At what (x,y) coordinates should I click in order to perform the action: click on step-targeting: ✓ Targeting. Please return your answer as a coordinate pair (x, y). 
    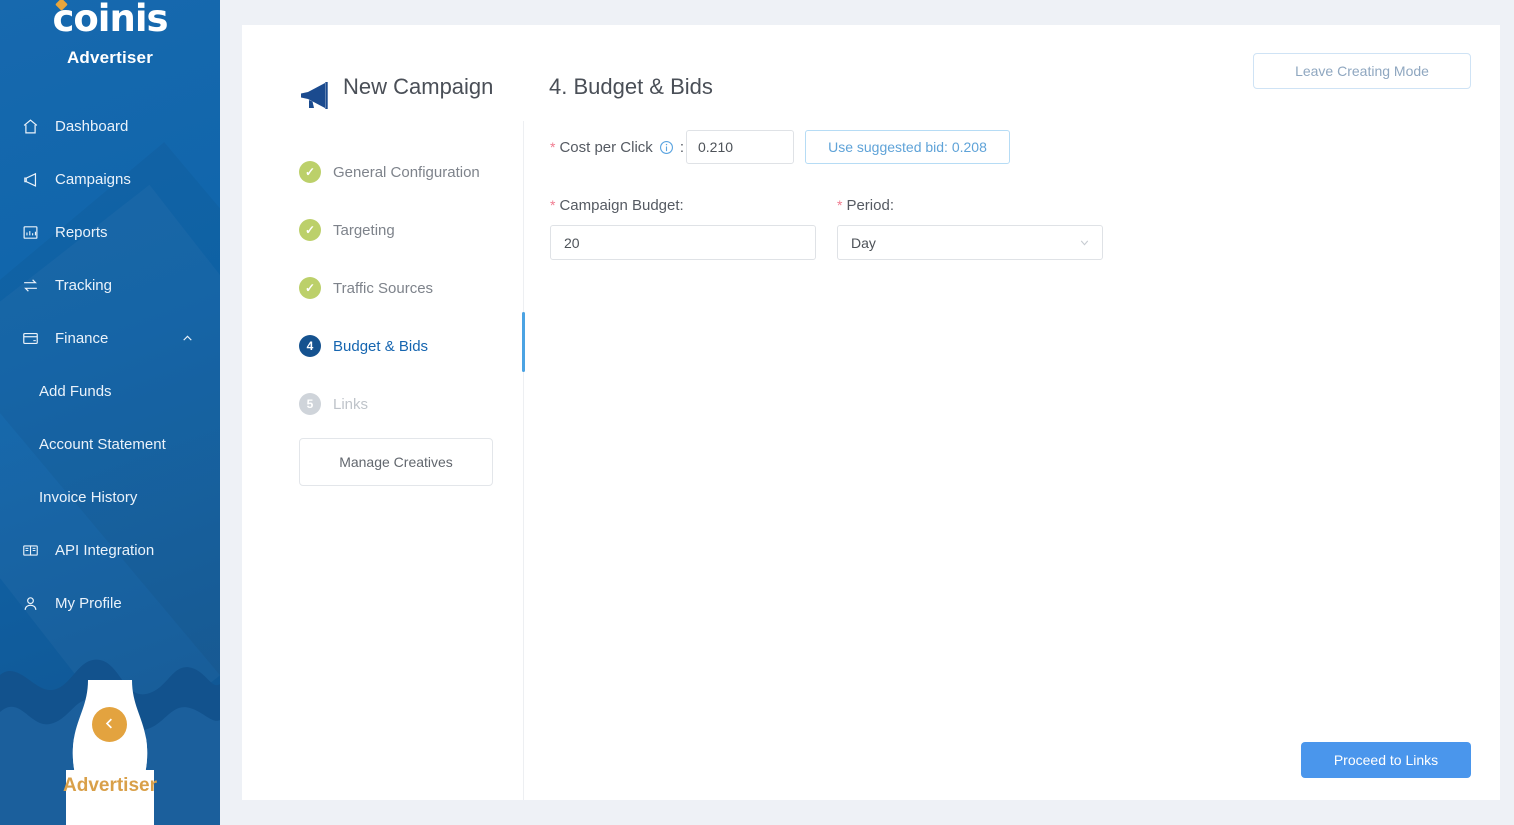
    Looking at the image, I should click on (404, 230).